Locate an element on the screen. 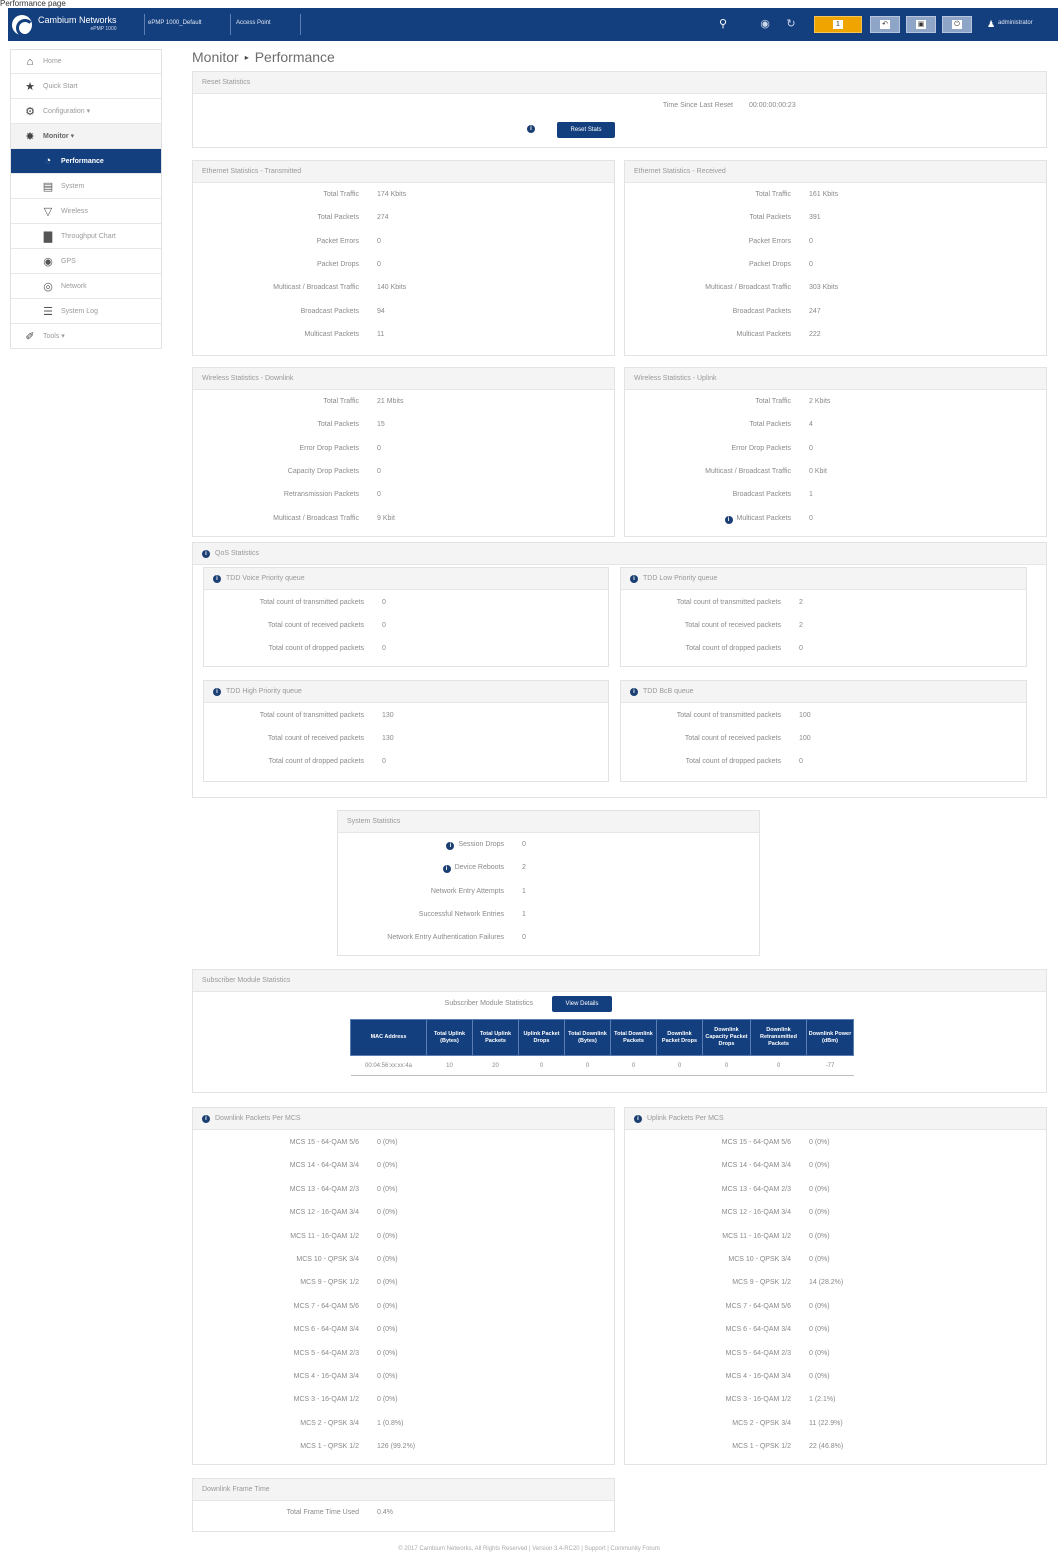 This screenshot has width=1058, height=1558. stat-label: MCS 3 - 16-QAM 1/2 is located at coordinates (326, 1400).